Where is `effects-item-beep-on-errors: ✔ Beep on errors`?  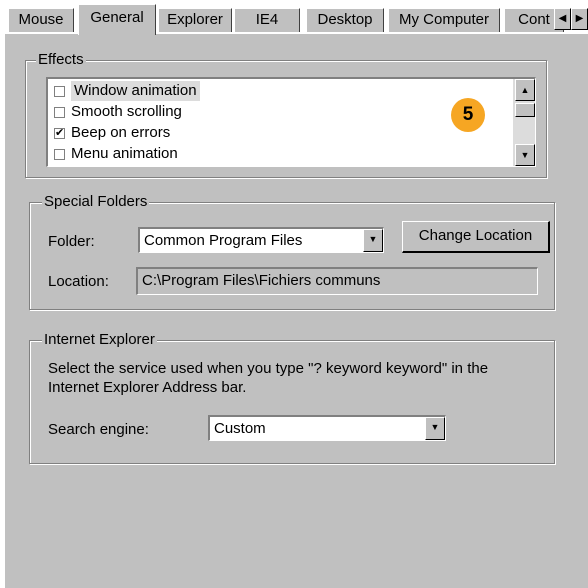 effects-item-beep-on-errors: ✔ Beep on errors is located at coordinates (112, 133).